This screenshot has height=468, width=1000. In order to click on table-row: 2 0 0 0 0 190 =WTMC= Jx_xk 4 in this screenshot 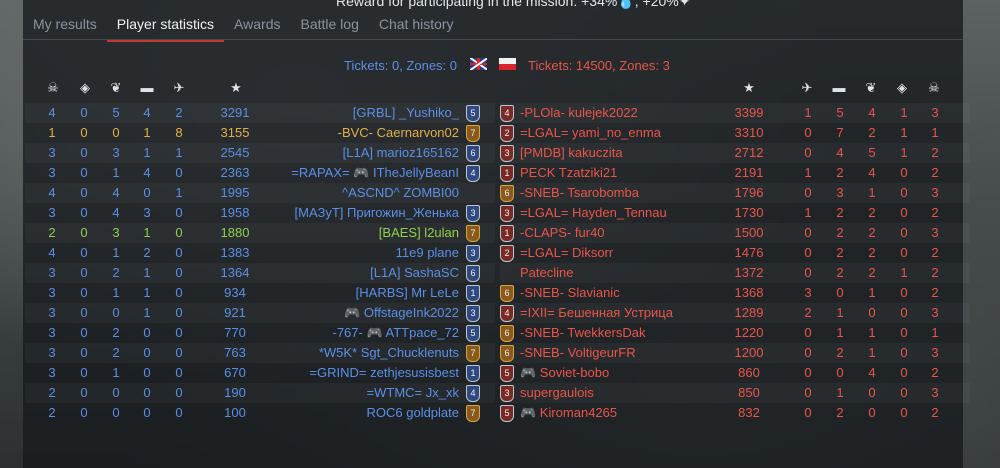, I will do `click(260, 393)`.